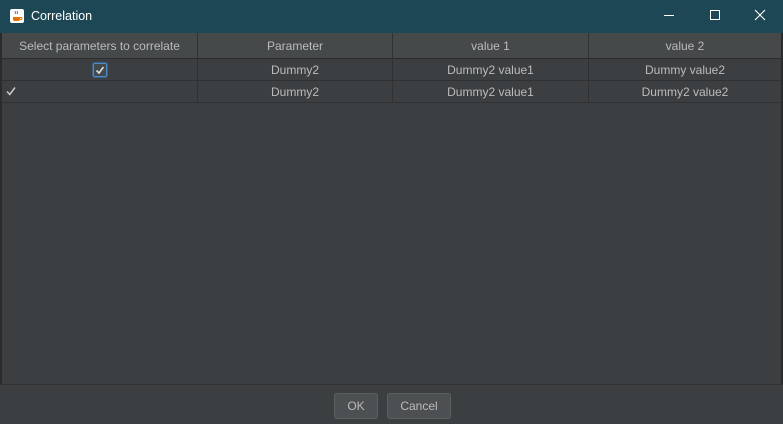 The width and height of the screenshot is (783, 424). Describe the element at coordinates (100, 46) in the screenshot. I see `column-header-select: Select parameters to correlate` at that location.